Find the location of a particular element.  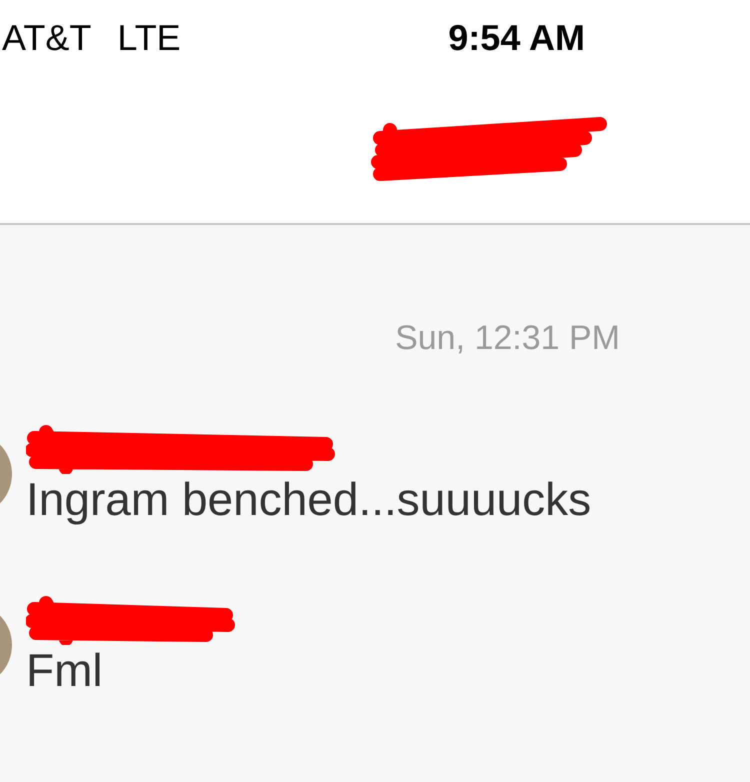

carrier-label: AT&T is located at coordinates (46, 38).